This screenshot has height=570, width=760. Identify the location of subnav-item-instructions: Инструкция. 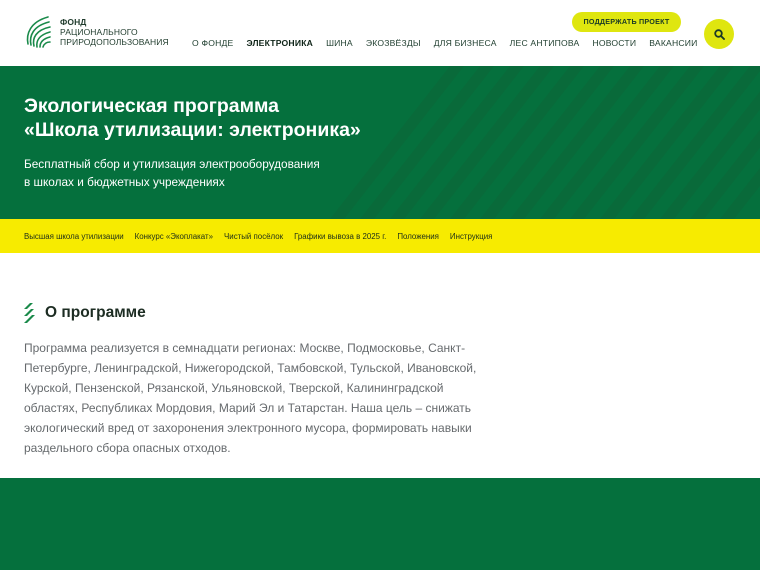
(471, 236).